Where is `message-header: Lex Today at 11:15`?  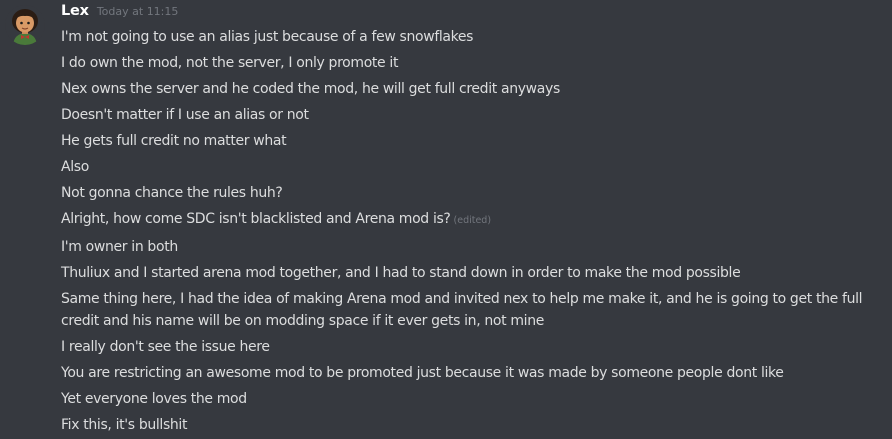 message-header: Lex Today at 11:15 is located at coordinates (119, 14).